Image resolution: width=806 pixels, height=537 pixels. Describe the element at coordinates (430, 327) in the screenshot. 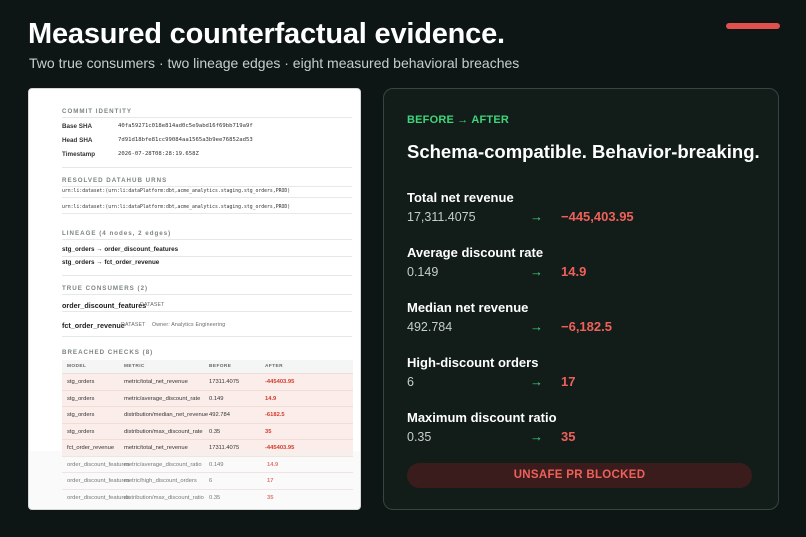

I see `metric-before: 492.784` at that location.